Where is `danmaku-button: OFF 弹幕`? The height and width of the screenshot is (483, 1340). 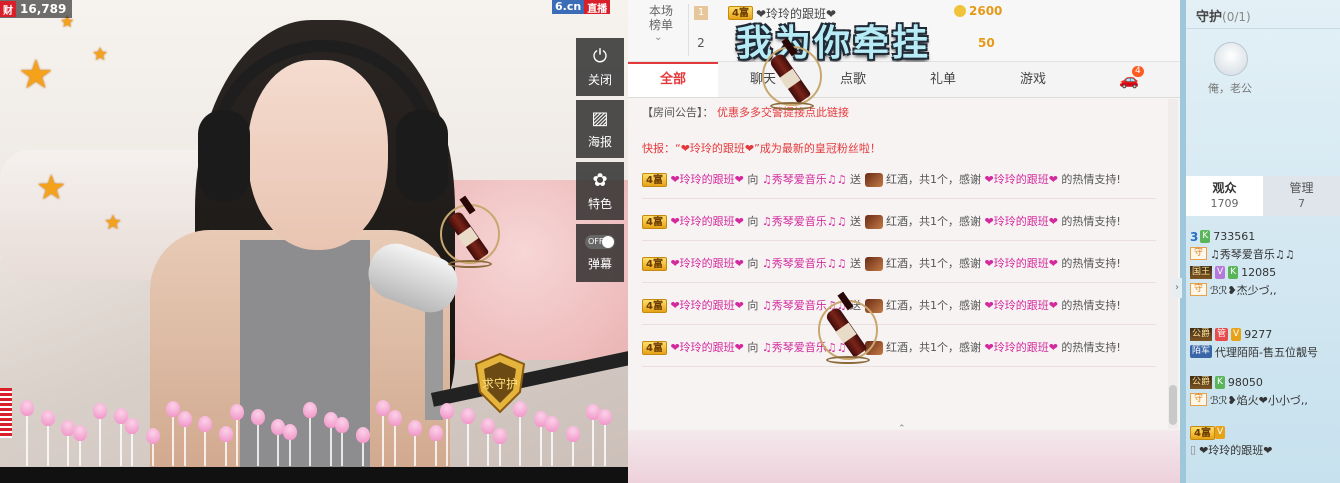 danmaku-button: OFF 弹幕 is located at coordinates (600, 253).